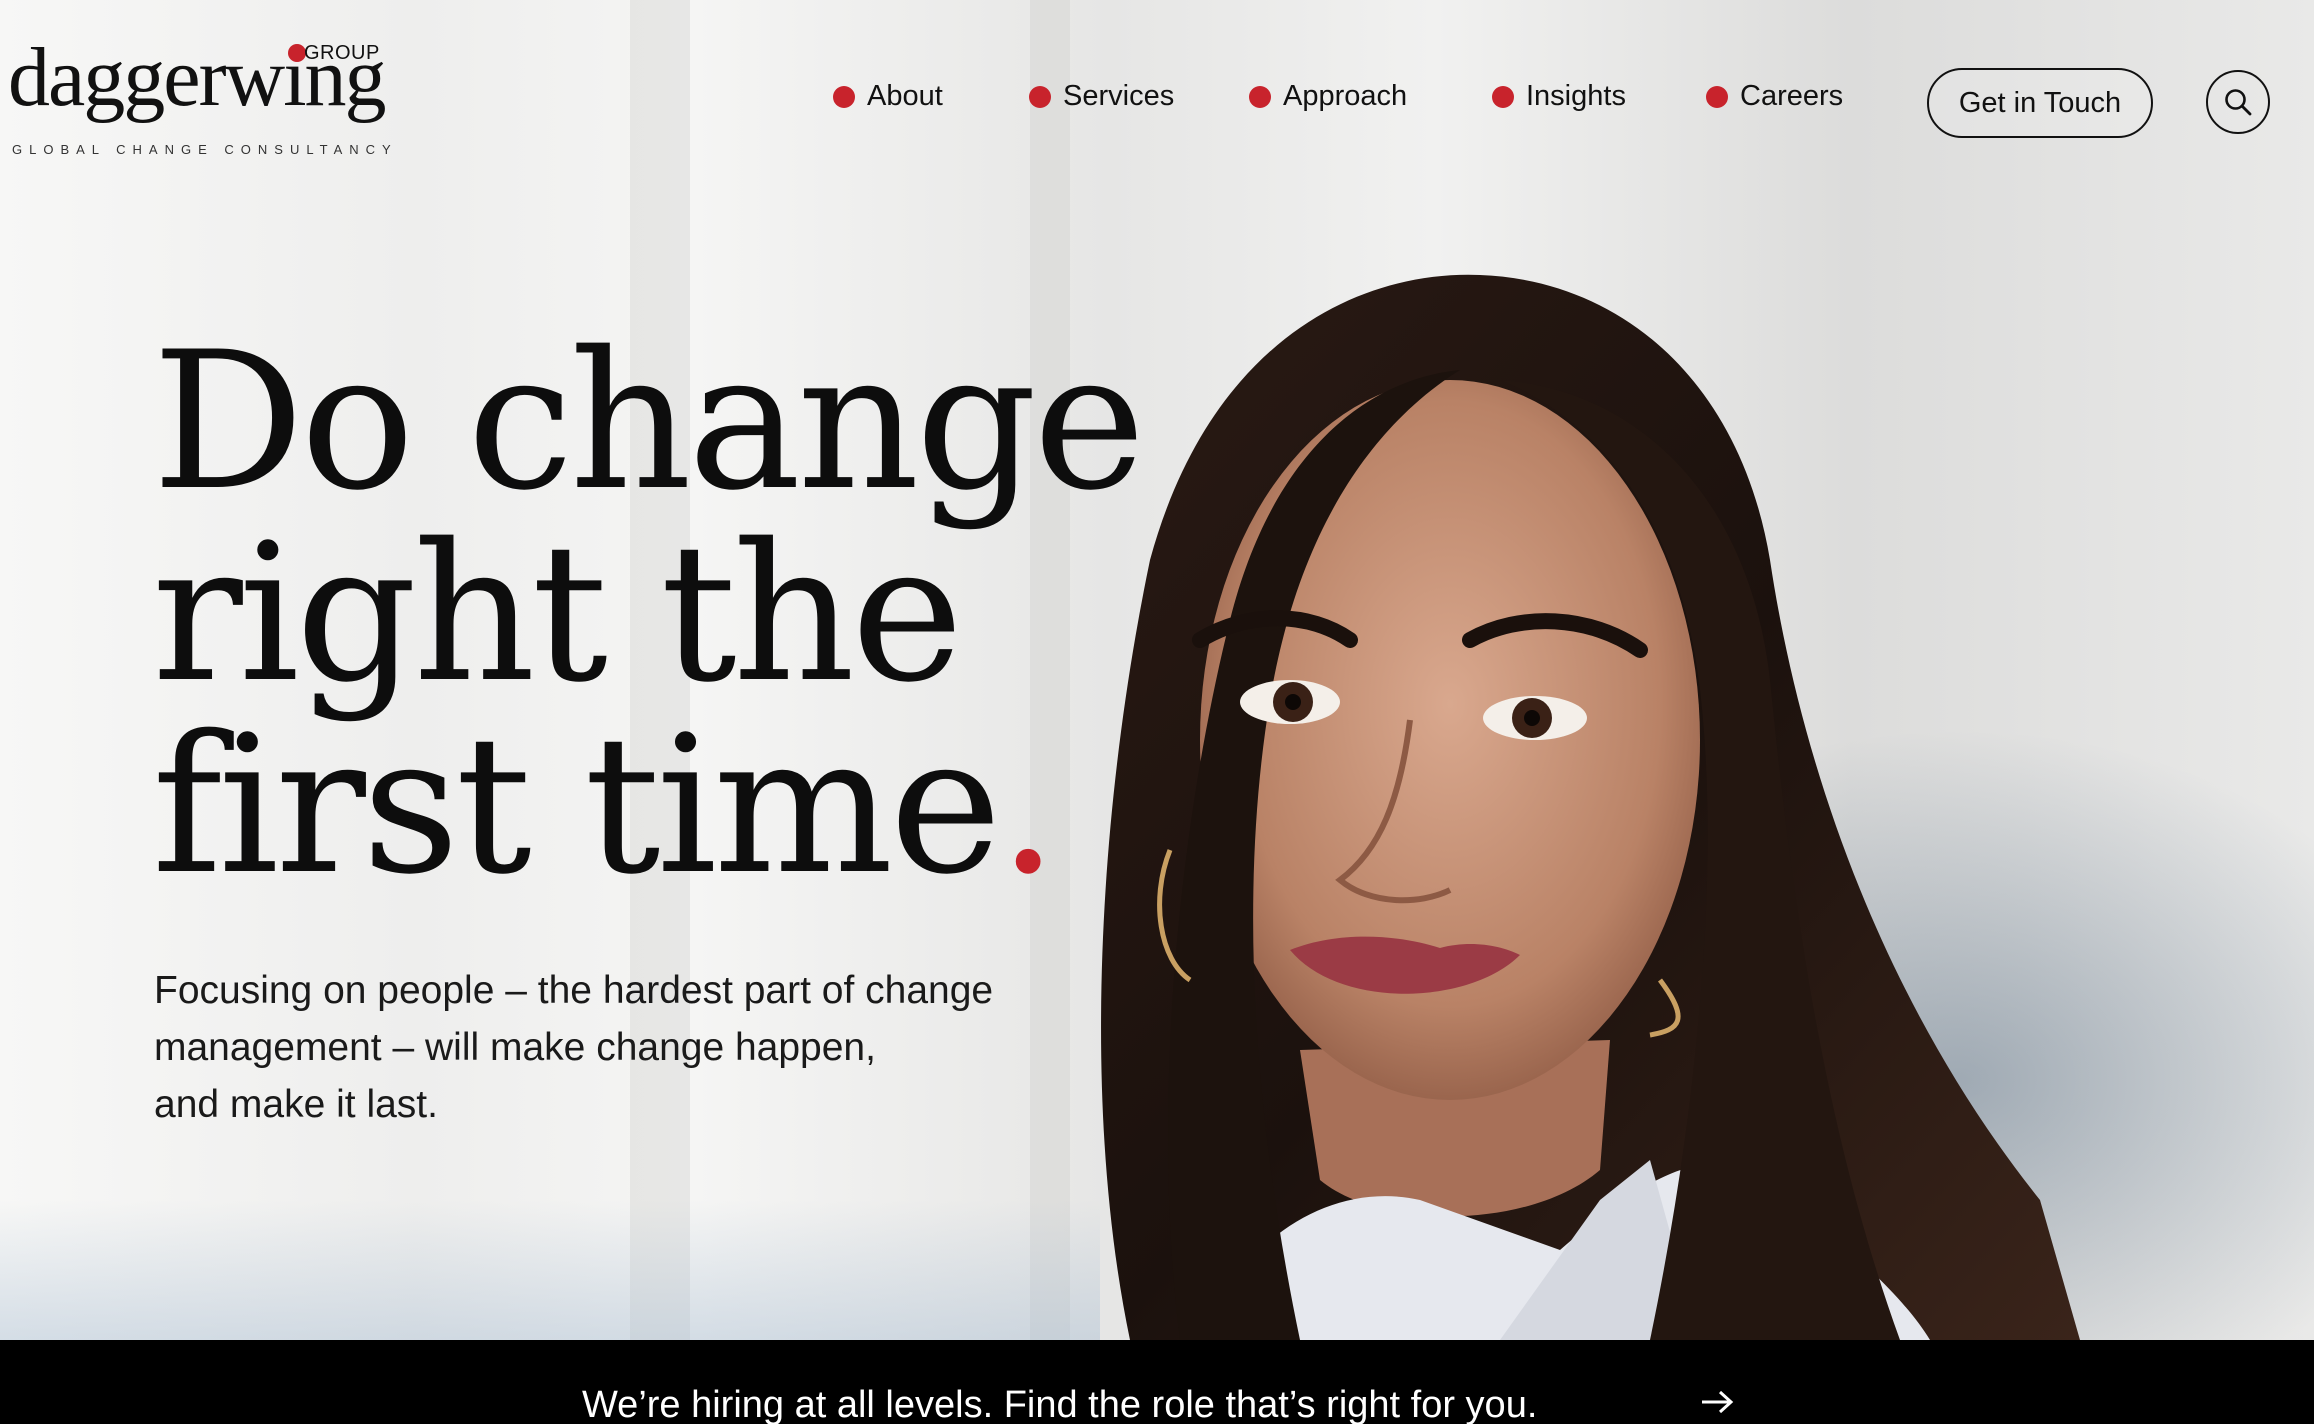 This screenshot has height=1424, width=2314. Describe the element at coordinates (342, 53) in the screenshot. I see `logo-group-label: GROUP` at that location.